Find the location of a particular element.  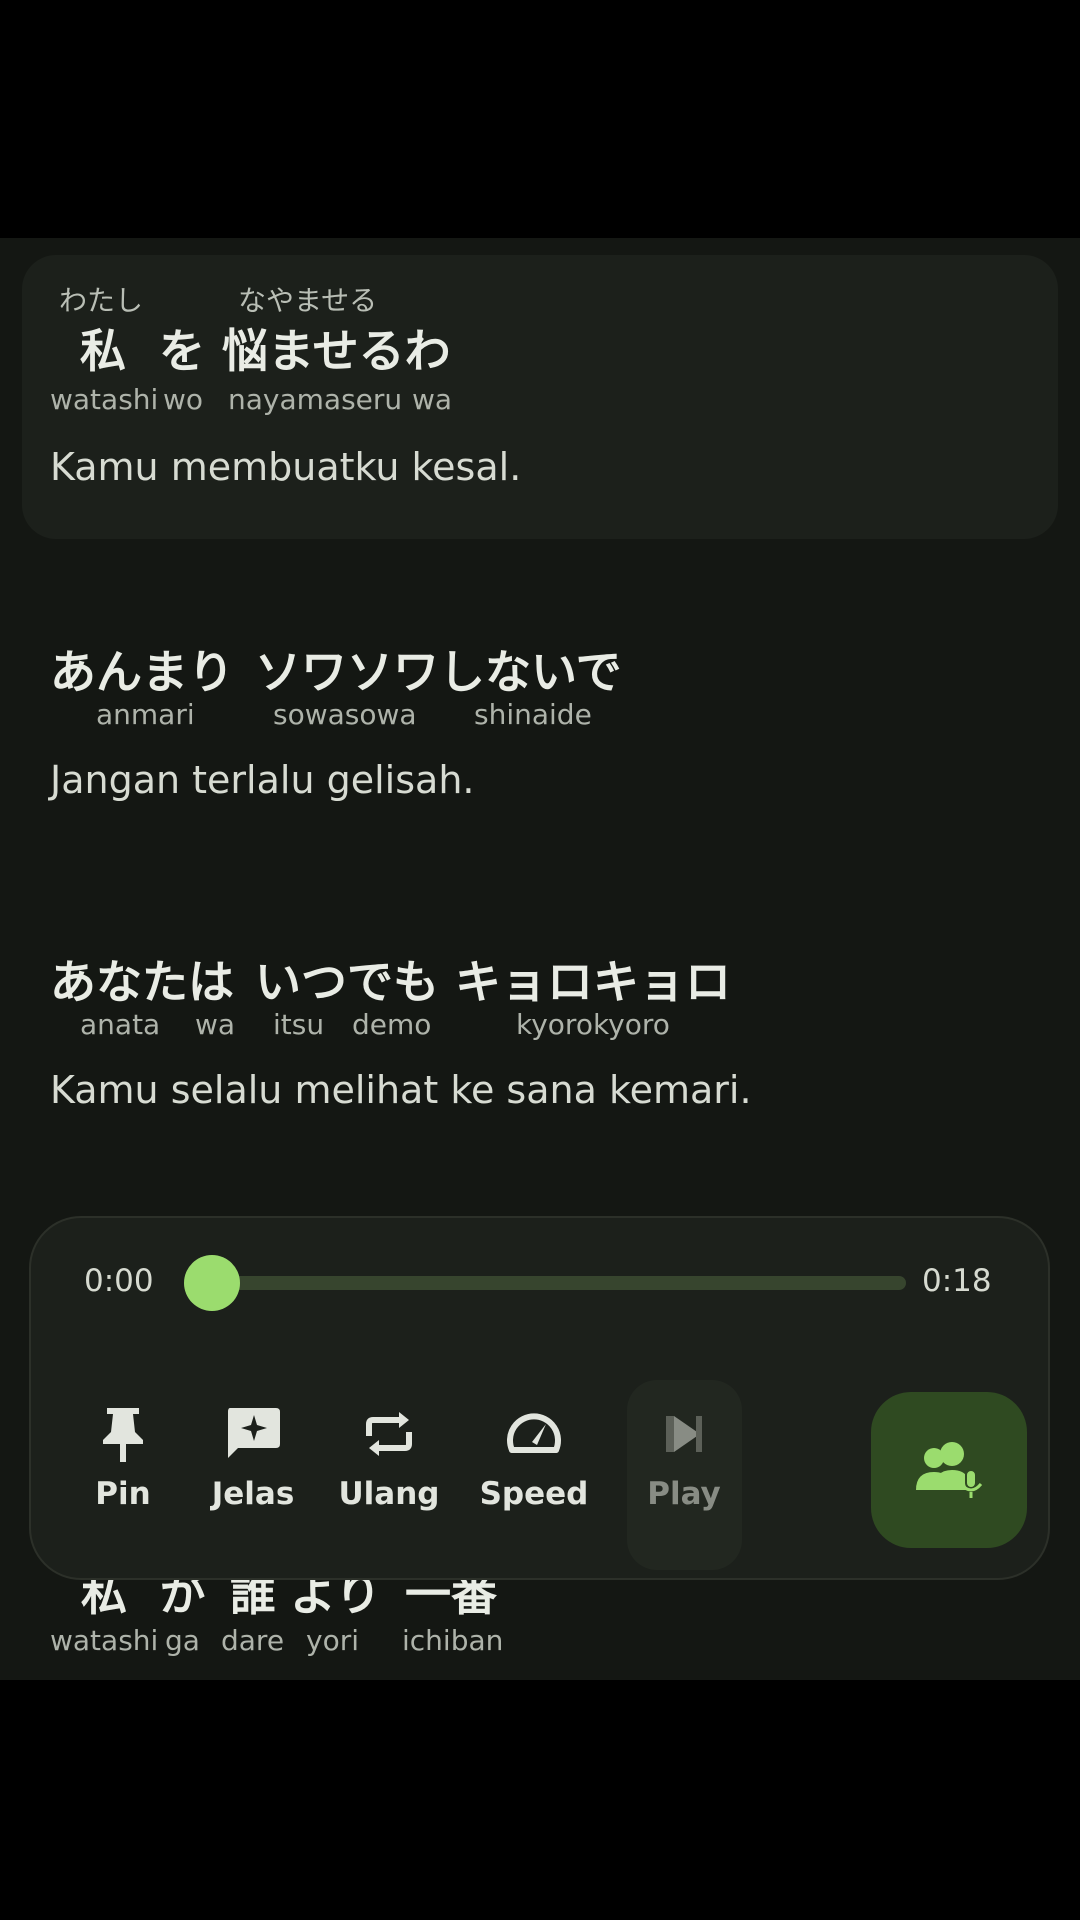

romaji: shinaide is located at coordinates (533, 714).